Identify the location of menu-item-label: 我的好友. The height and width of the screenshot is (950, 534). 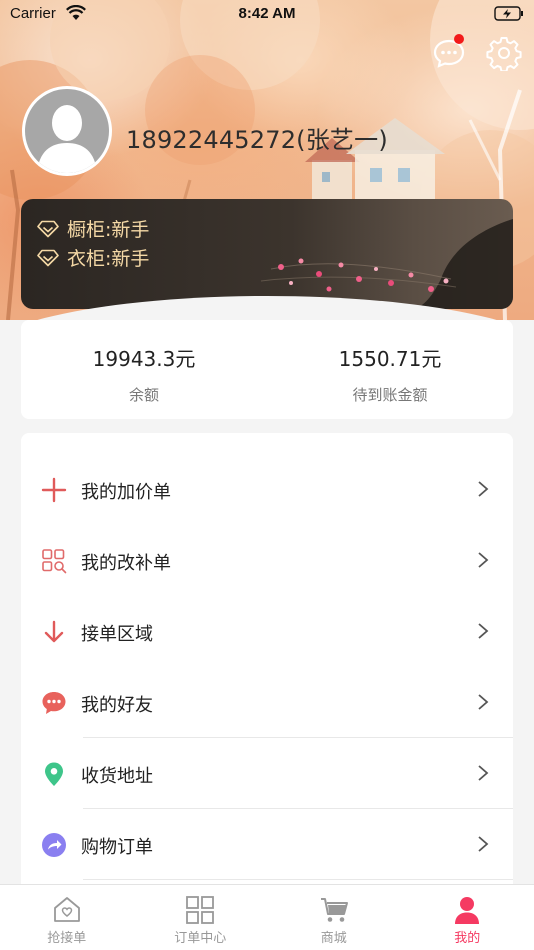
(117, 705).